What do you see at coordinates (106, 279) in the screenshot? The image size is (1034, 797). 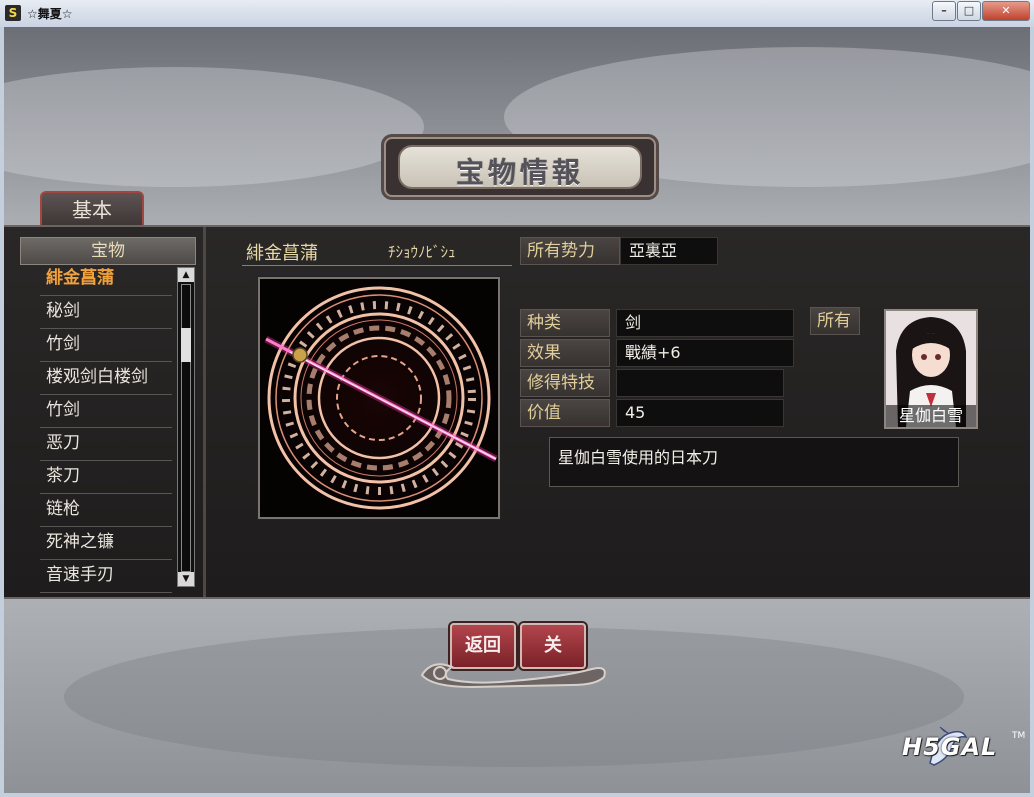 I see `list-item: 緋金菖蒲` at bounding box center [106, 279].